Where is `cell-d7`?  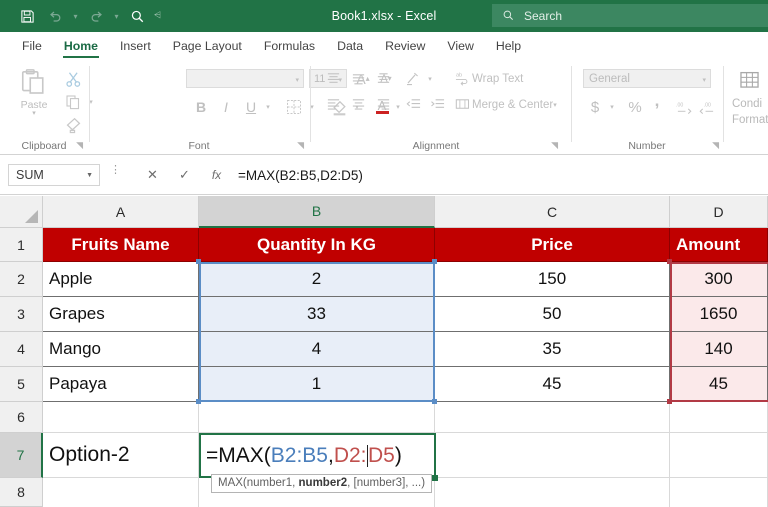
cell-d7 is located at coordinates (719, 455).